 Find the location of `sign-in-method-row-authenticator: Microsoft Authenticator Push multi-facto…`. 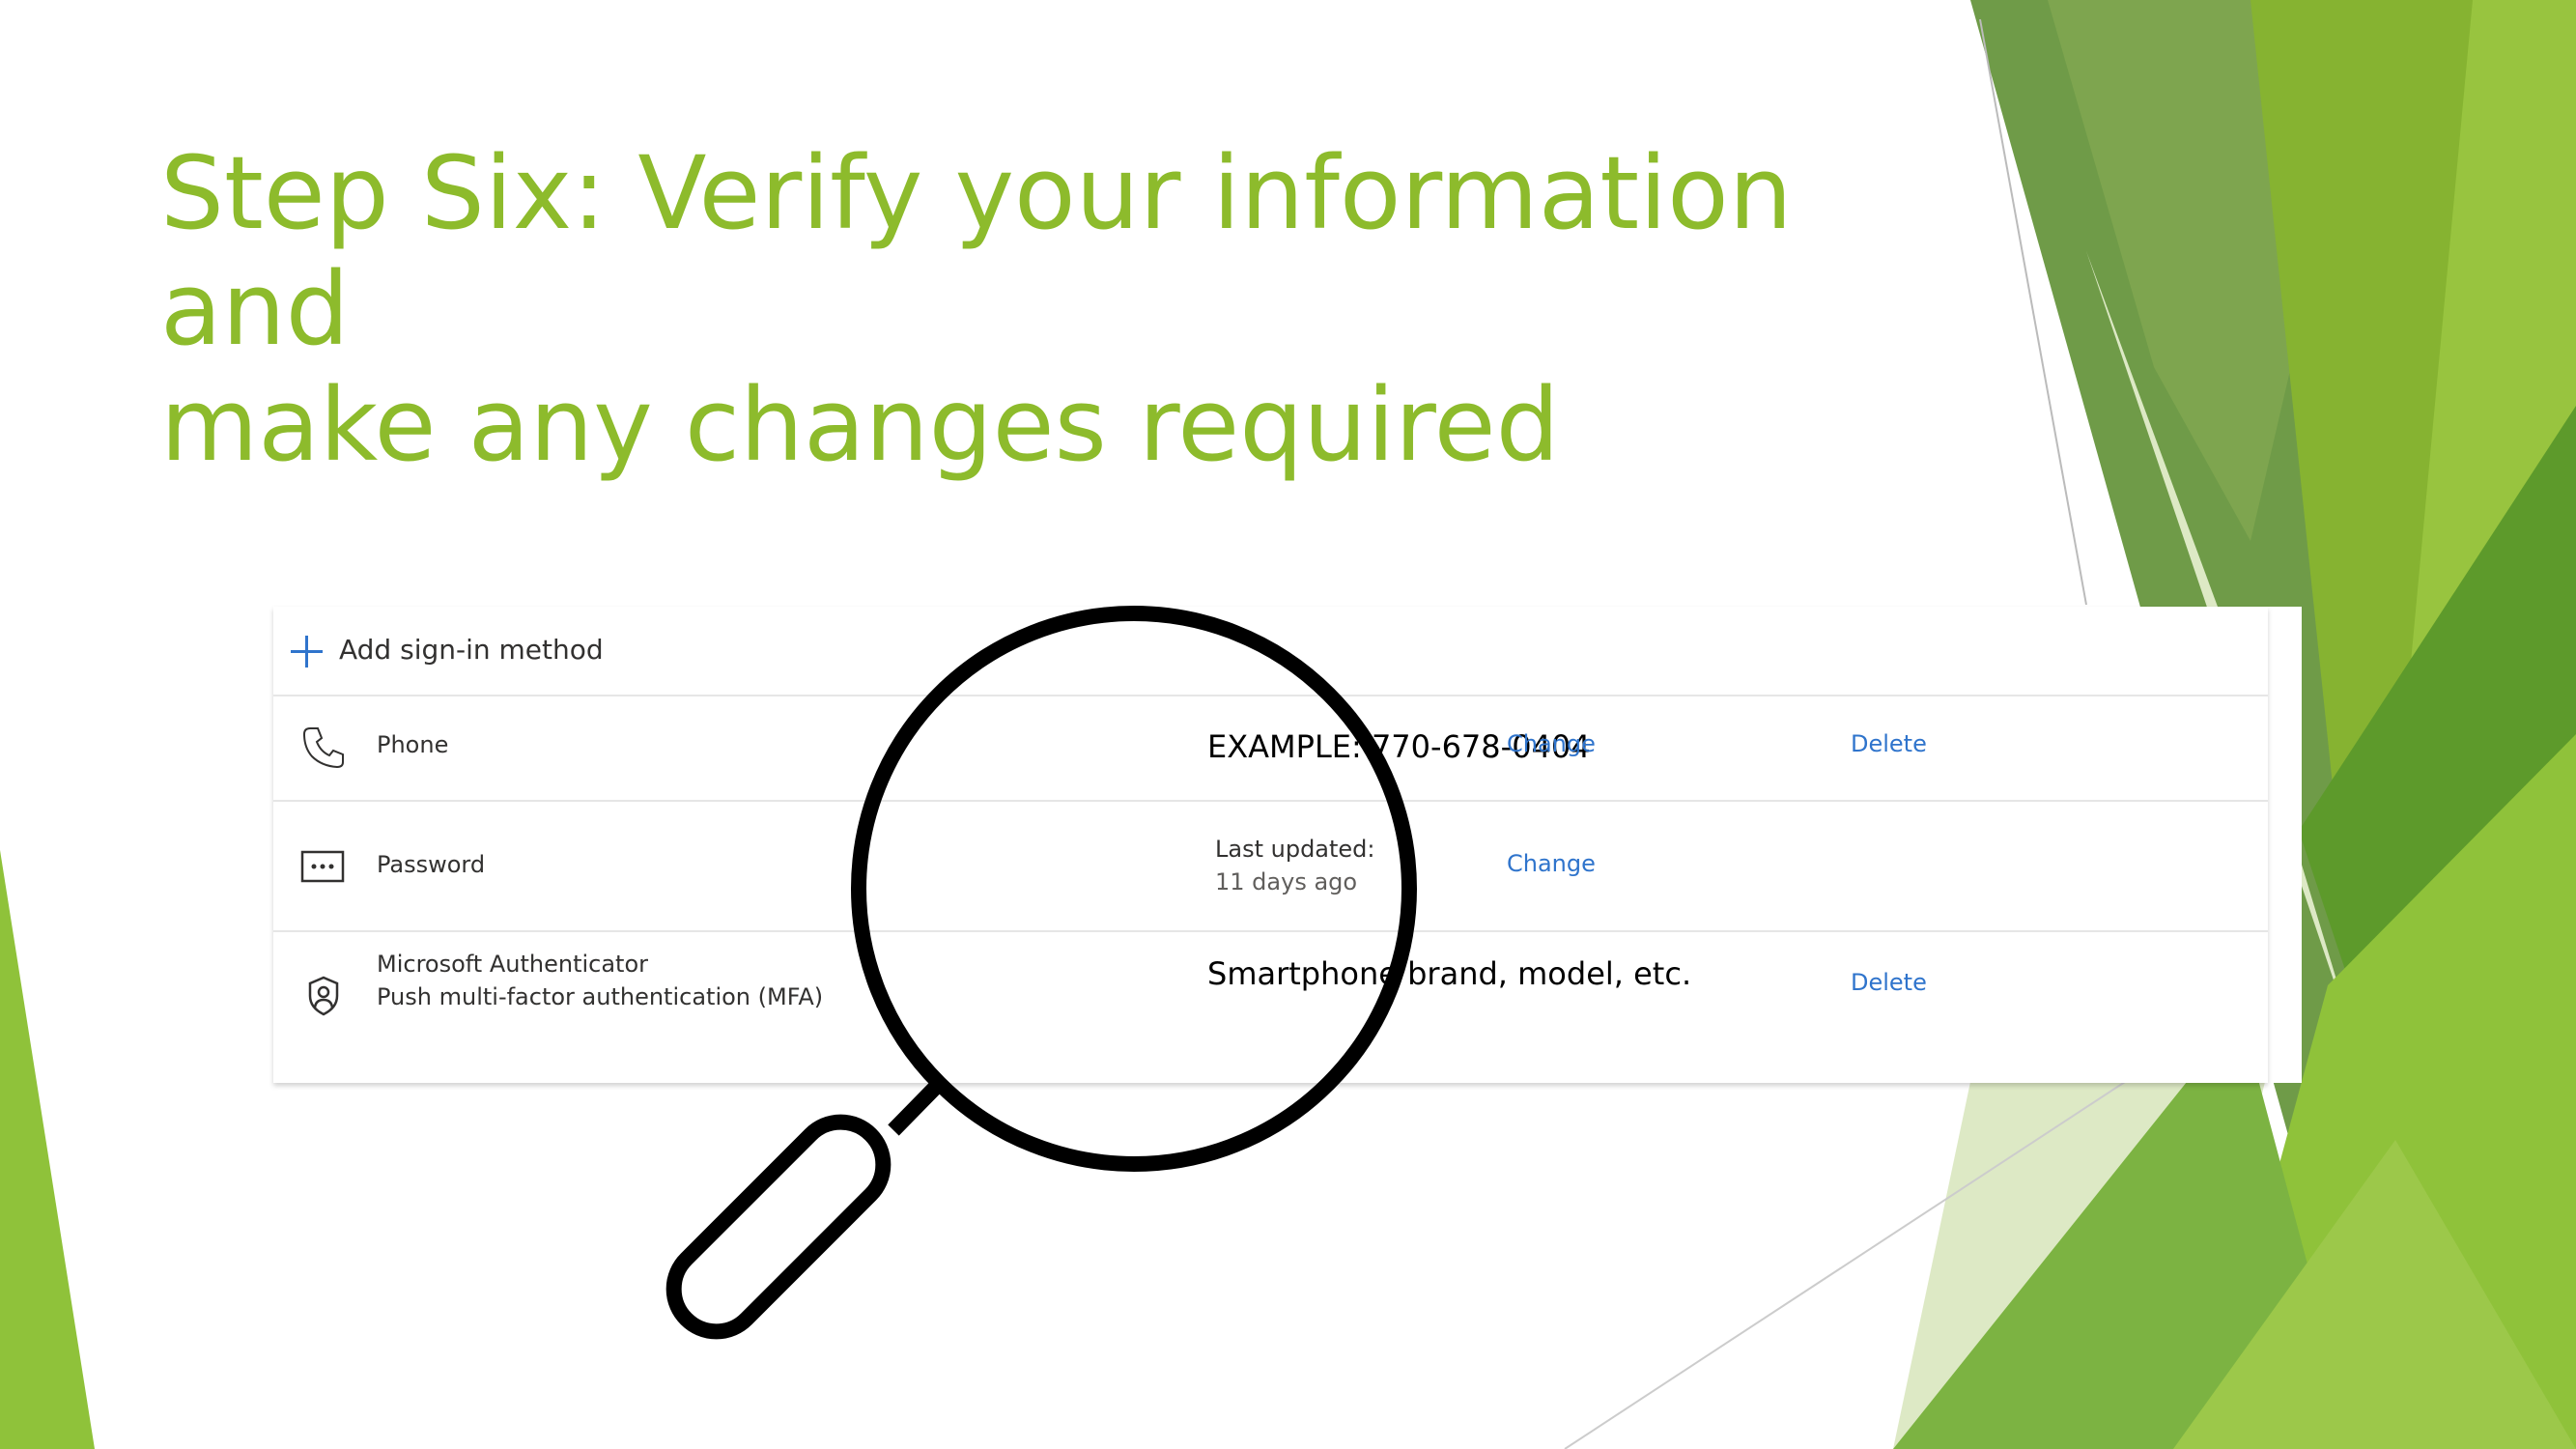

sign-in-method-row-authenticator: Microsoft Authenticator Push multi-facto… is located at coordinates (1270, 993).